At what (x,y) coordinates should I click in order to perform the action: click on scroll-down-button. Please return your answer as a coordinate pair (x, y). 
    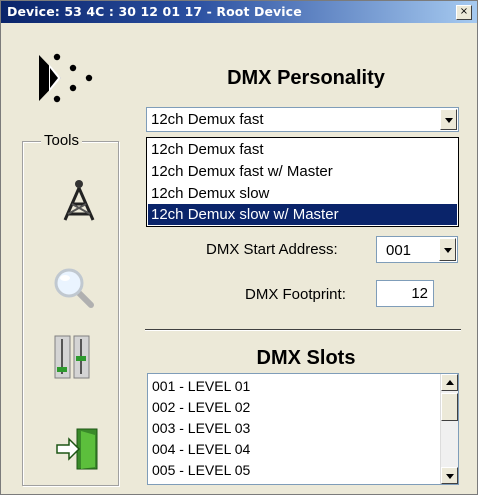
    Looking at the image, I should click on (449, 475).